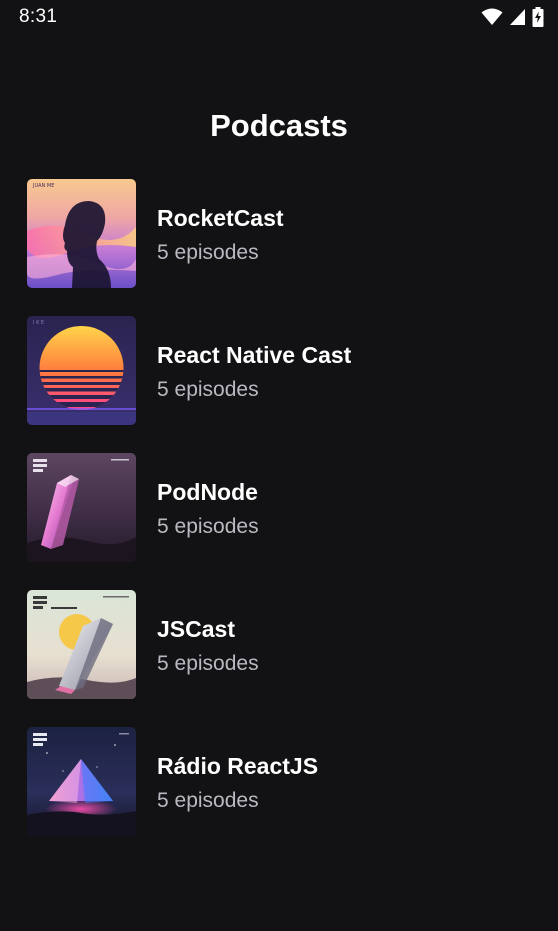 Image resolution: width=558 pixels, height=931 pixels. Describe the element at coordinates (538, 17) in the screenshot. I see `battery-charging-icon` at that location.